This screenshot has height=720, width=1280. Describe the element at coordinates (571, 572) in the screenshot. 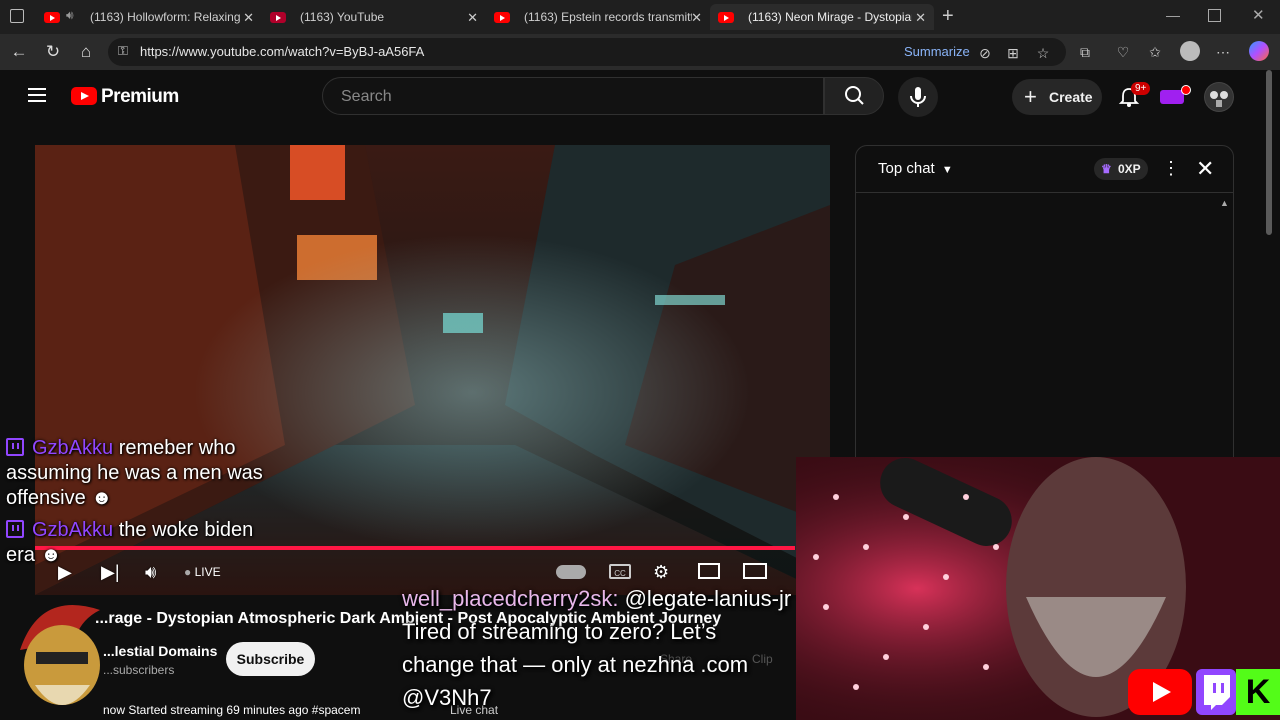

I see `autoplay-toggle` at that location.